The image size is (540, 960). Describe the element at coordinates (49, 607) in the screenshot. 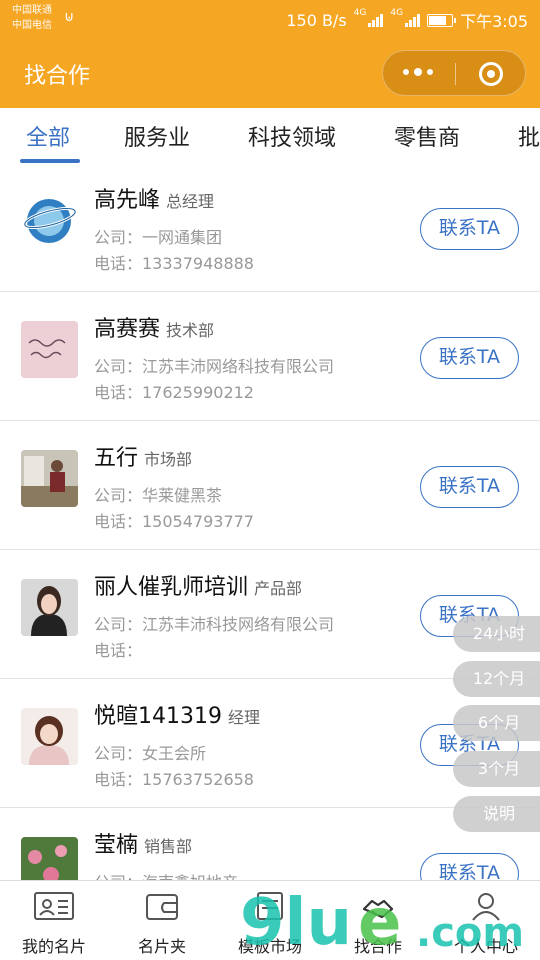

I see `woman-avatar` at that location.